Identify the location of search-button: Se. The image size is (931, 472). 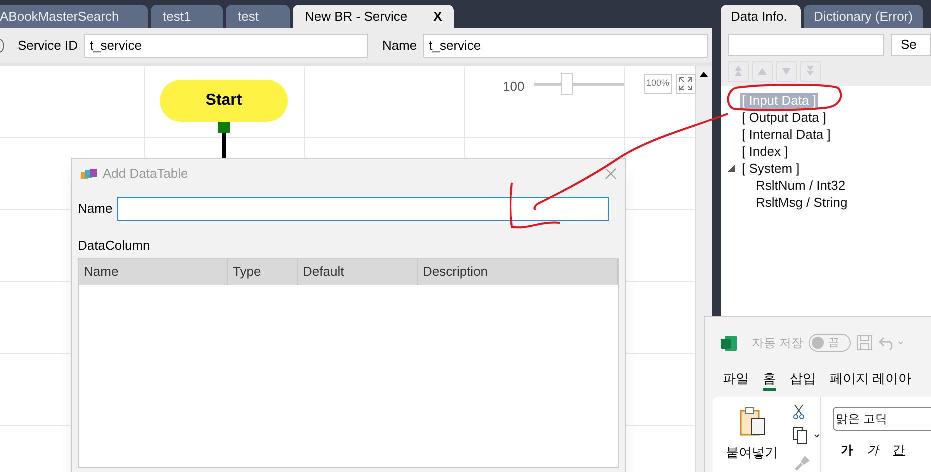
(911, 45).